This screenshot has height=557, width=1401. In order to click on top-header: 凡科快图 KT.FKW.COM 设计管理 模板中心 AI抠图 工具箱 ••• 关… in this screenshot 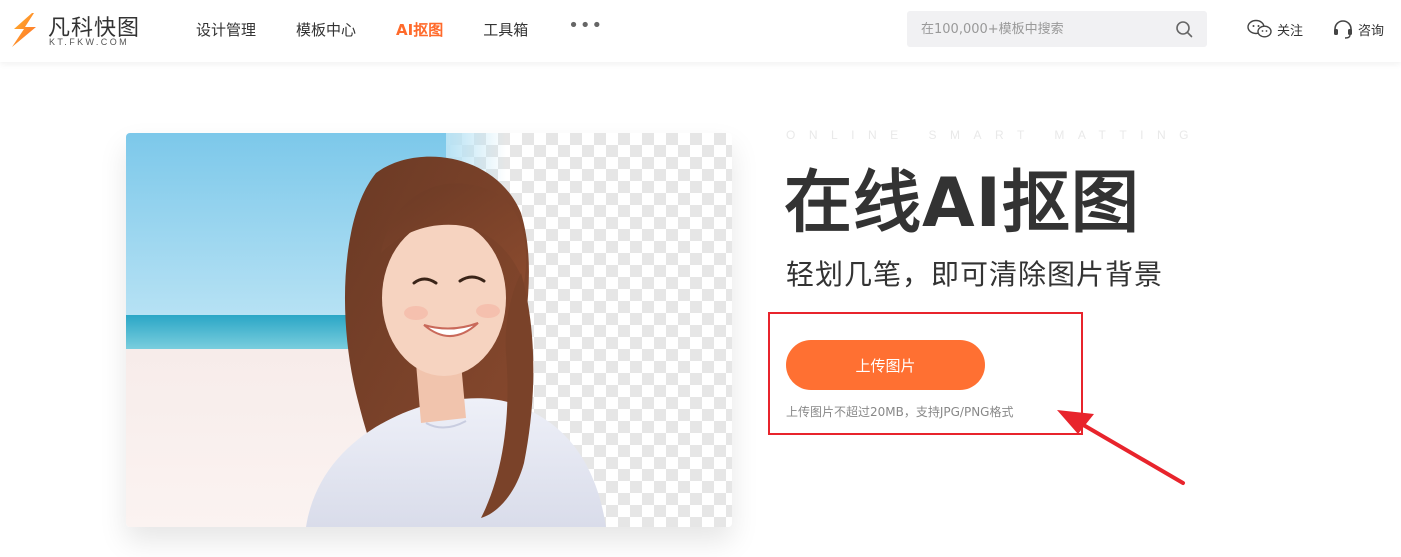, I will do `click(700, 31)`.